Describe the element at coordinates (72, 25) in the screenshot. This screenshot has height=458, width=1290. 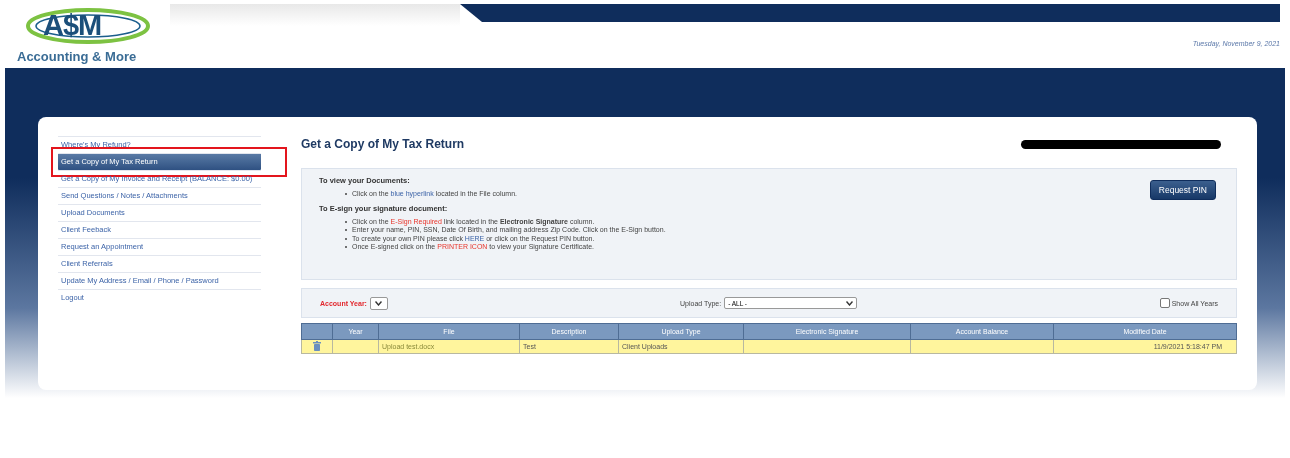
I see `logo-mark: A$M` at that location.